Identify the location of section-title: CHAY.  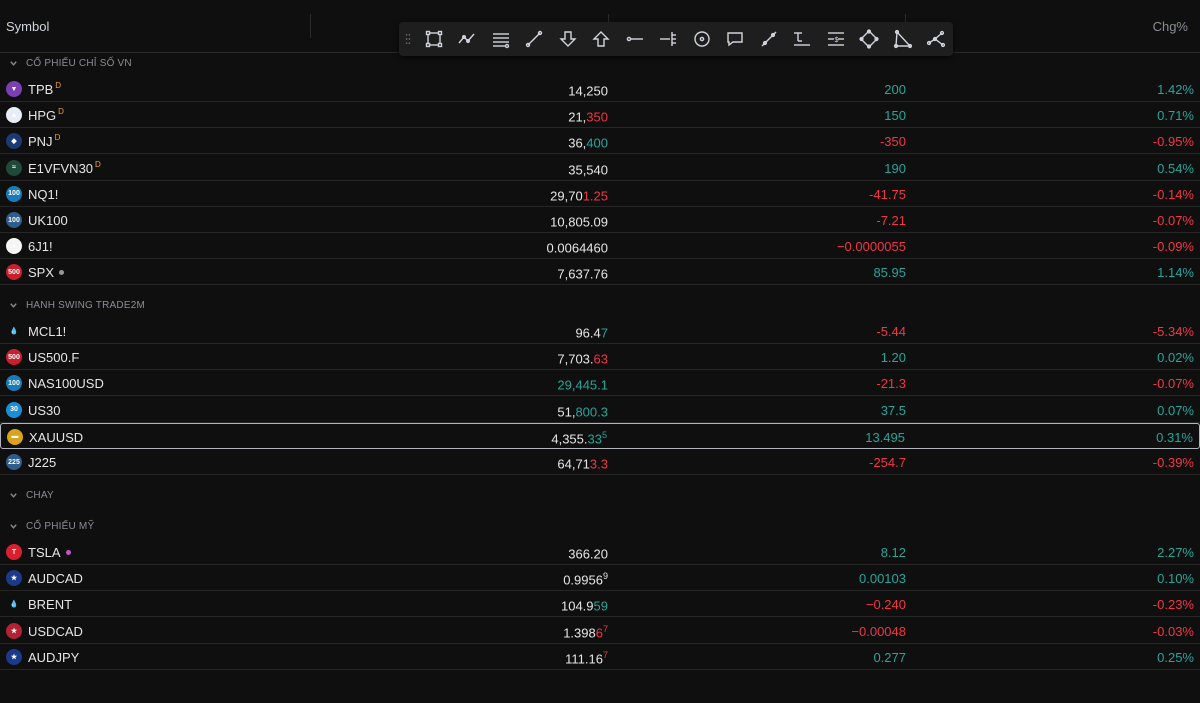
(40, 495).